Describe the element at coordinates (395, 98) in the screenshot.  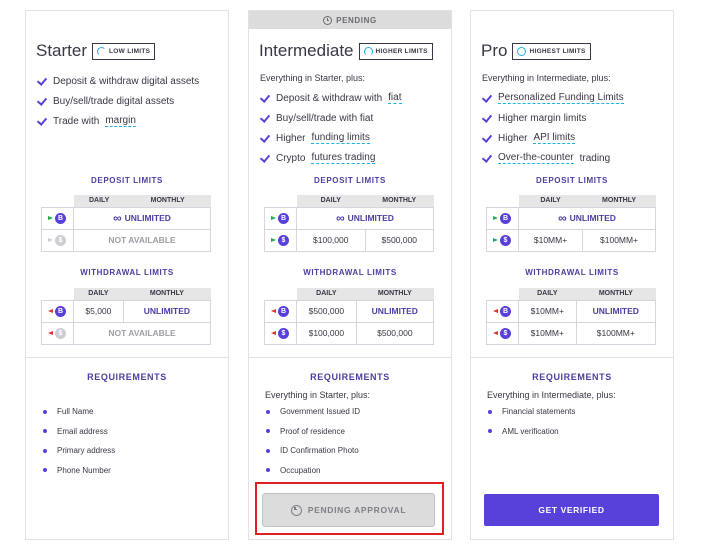
I see `feature-link-fiat: fiat` at that location.